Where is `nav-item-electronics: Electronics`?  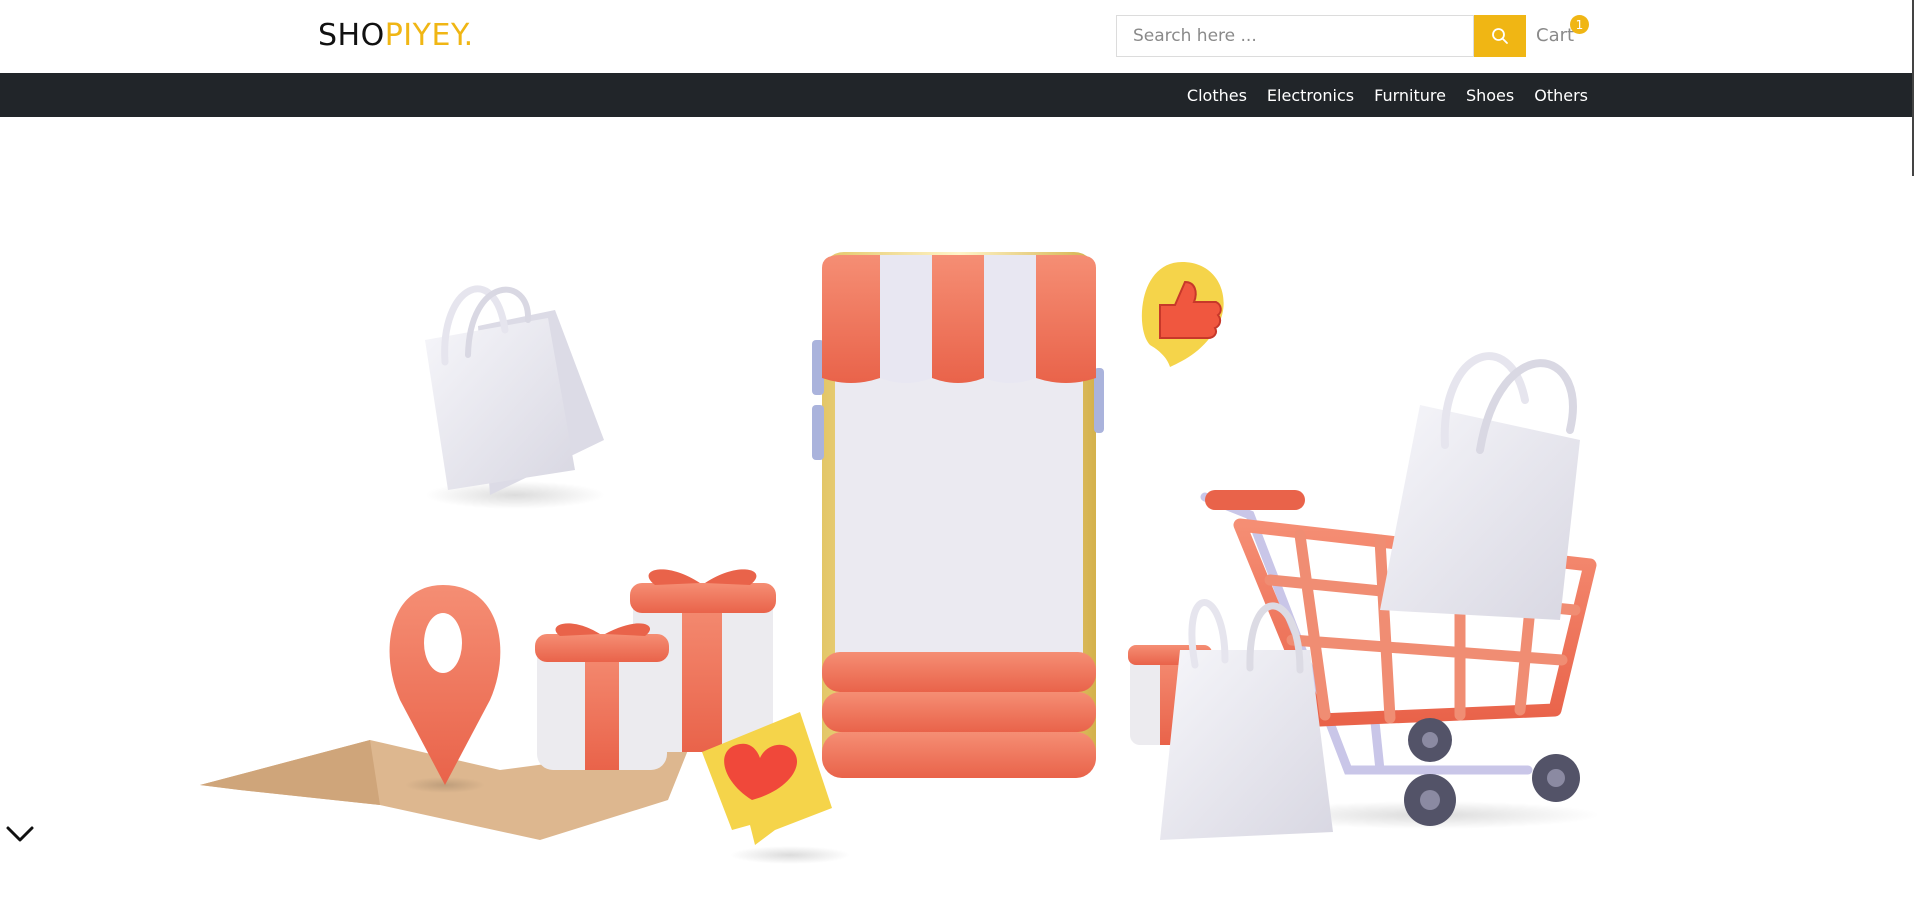 nav-item-electronics: Electronics is located at coordinates (1310, 95).